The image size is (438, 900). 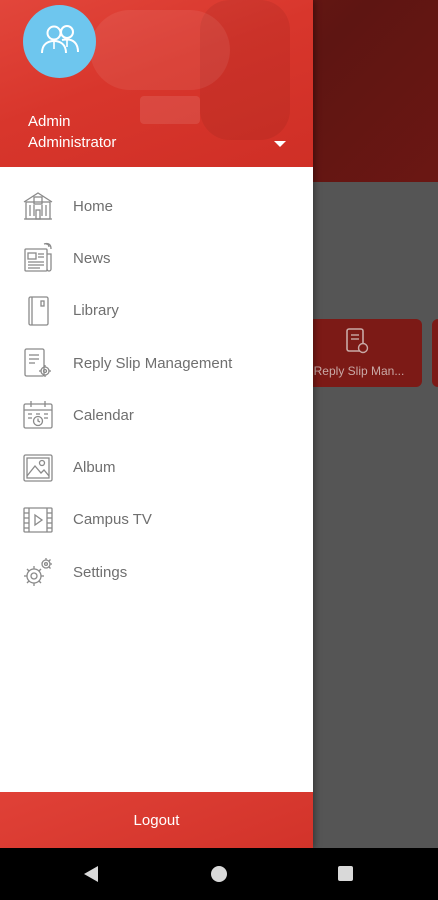 What do you see at coordinates (38, 311) in the screenshot?
I see `book-icon` at bounding box center [38, 311].